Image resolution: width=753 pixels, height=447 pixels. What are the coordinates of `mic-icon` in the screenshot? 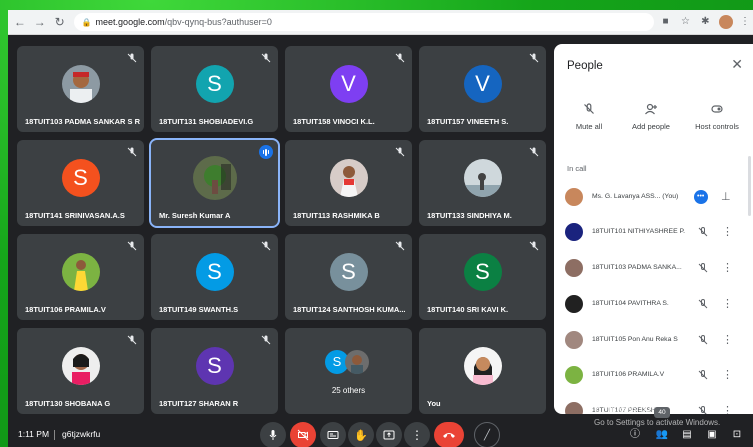 It's located at (273, 435).